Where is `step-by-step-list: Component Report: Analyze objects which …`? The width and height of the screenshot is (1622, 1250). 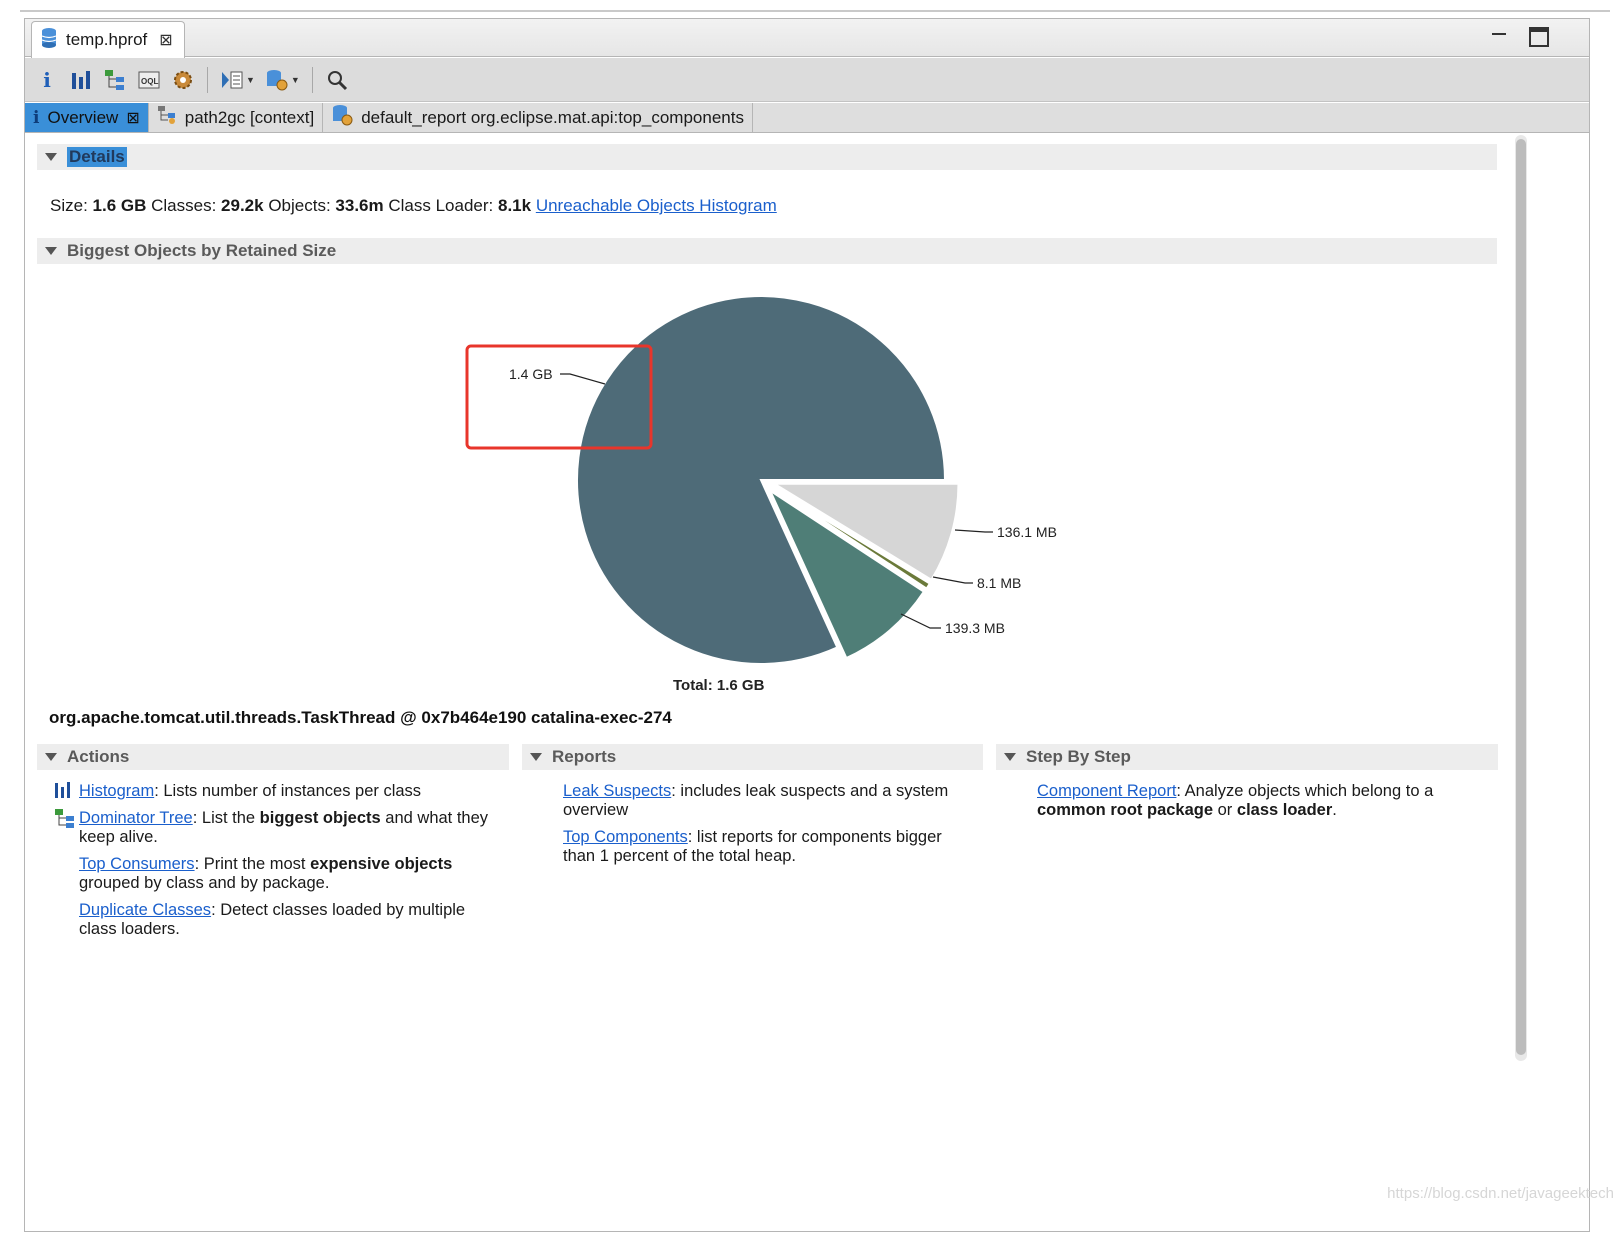
step-by-step-list: Component Report: Analyze objects which … is located at coordinates (1234, 805).